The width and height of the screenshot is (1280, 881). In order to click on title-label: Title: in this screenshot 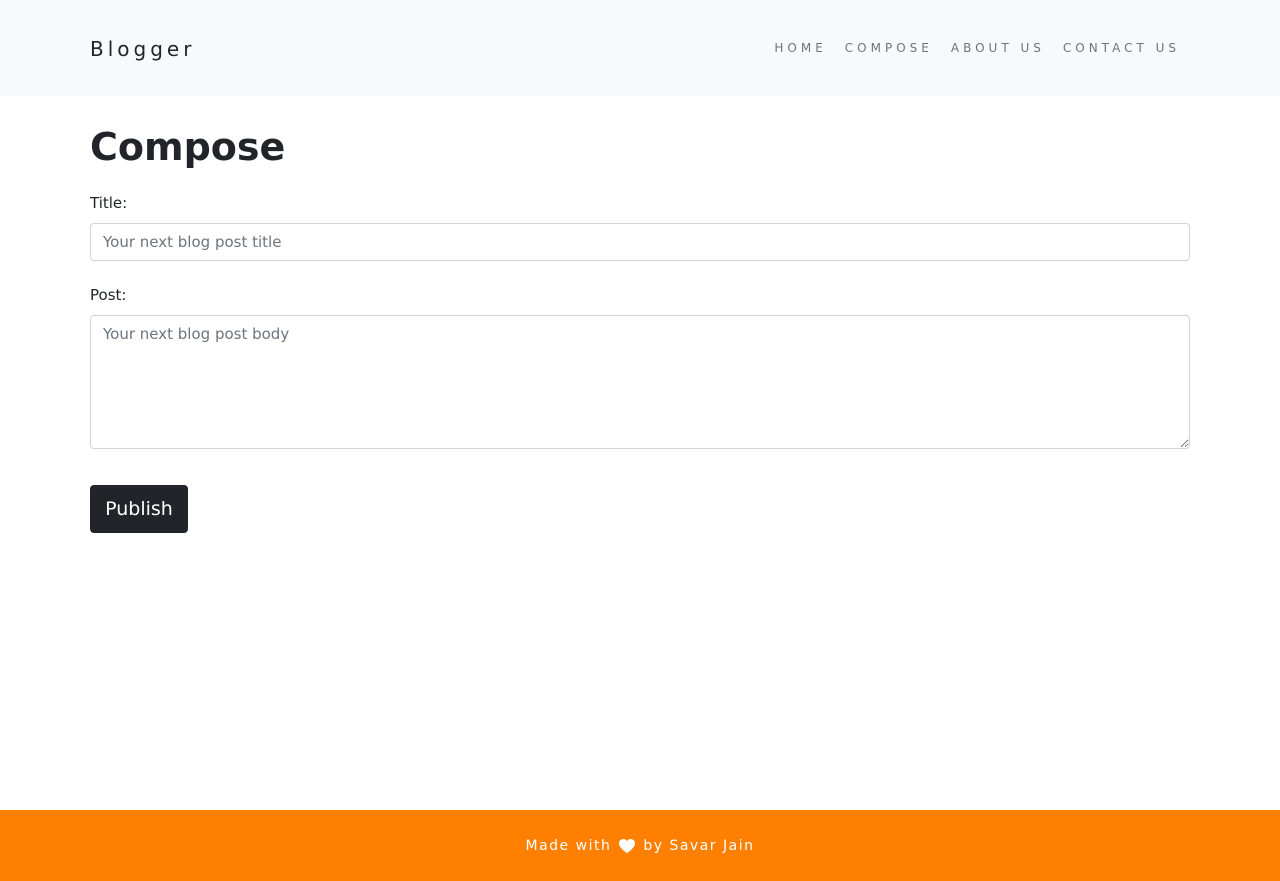, I will do `click(109, 203)`.